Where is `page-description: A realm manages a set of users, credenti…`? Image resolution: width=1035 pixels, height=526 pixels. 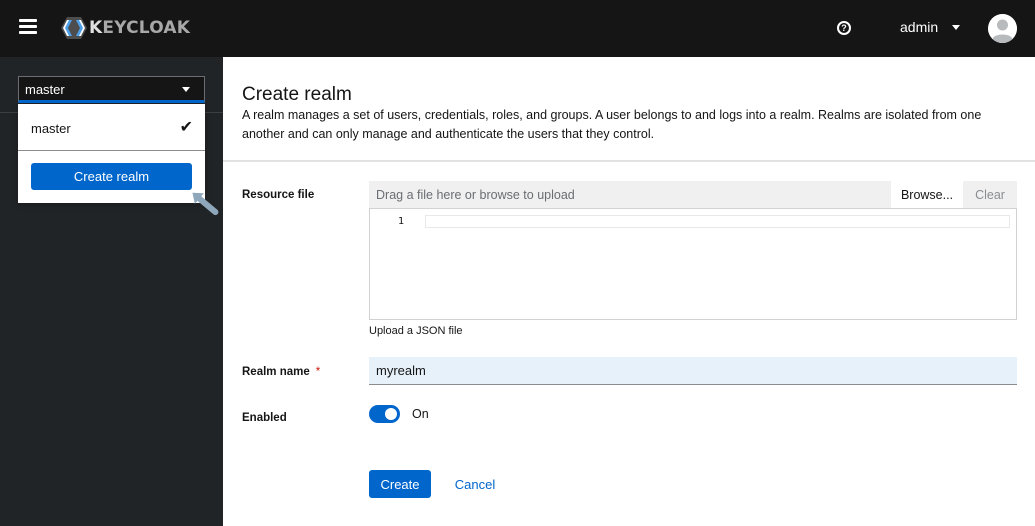 page-description: A realm manages a set of users, credenti… is located at coordinates (612, 124).